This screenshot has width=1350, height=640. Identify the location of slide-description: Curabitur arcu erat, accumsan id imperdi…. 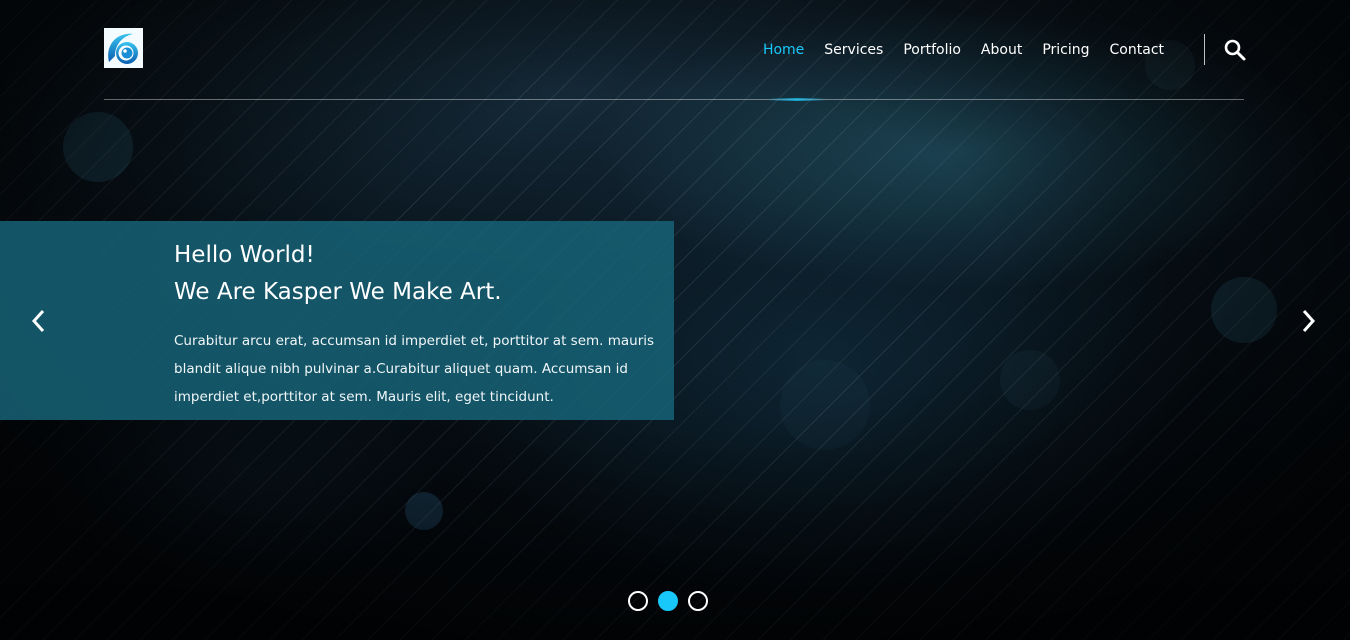
(414, 369).